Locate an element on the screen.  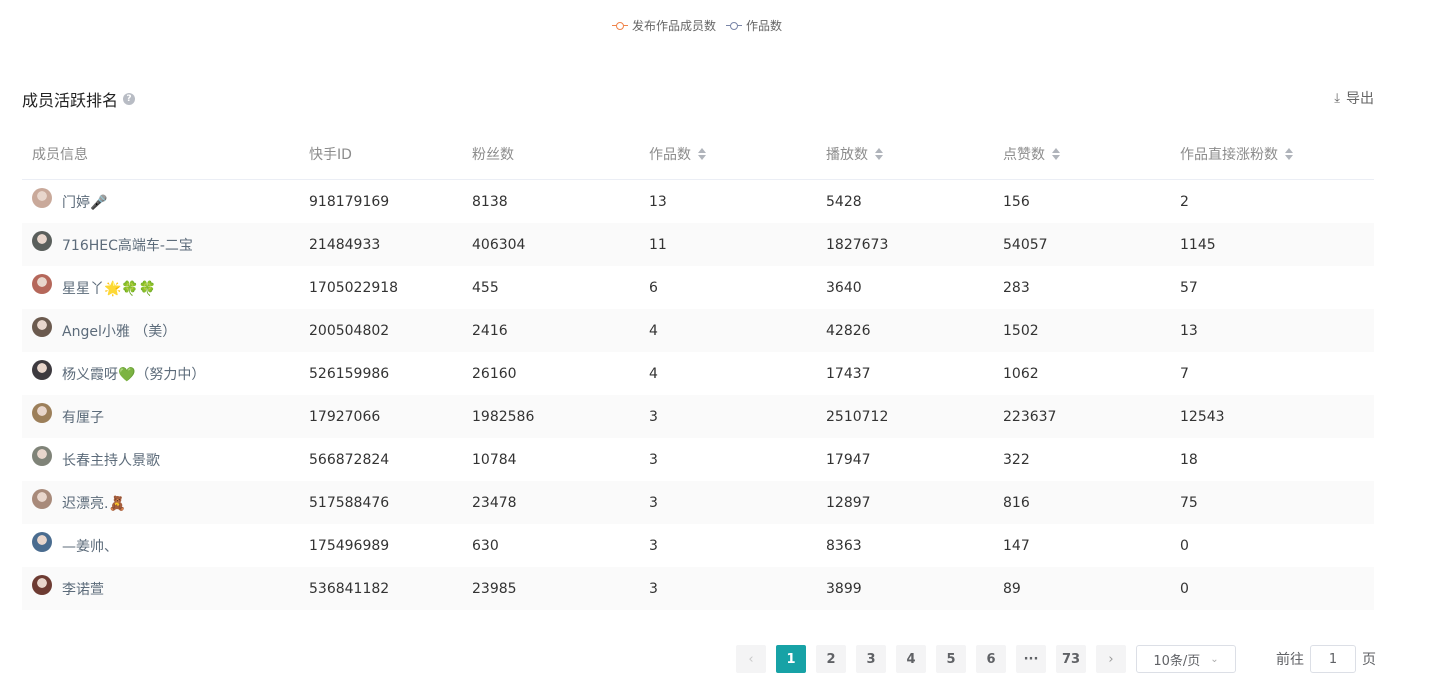
legend-item-works: 作品数 is located at coordinates (754, 25).